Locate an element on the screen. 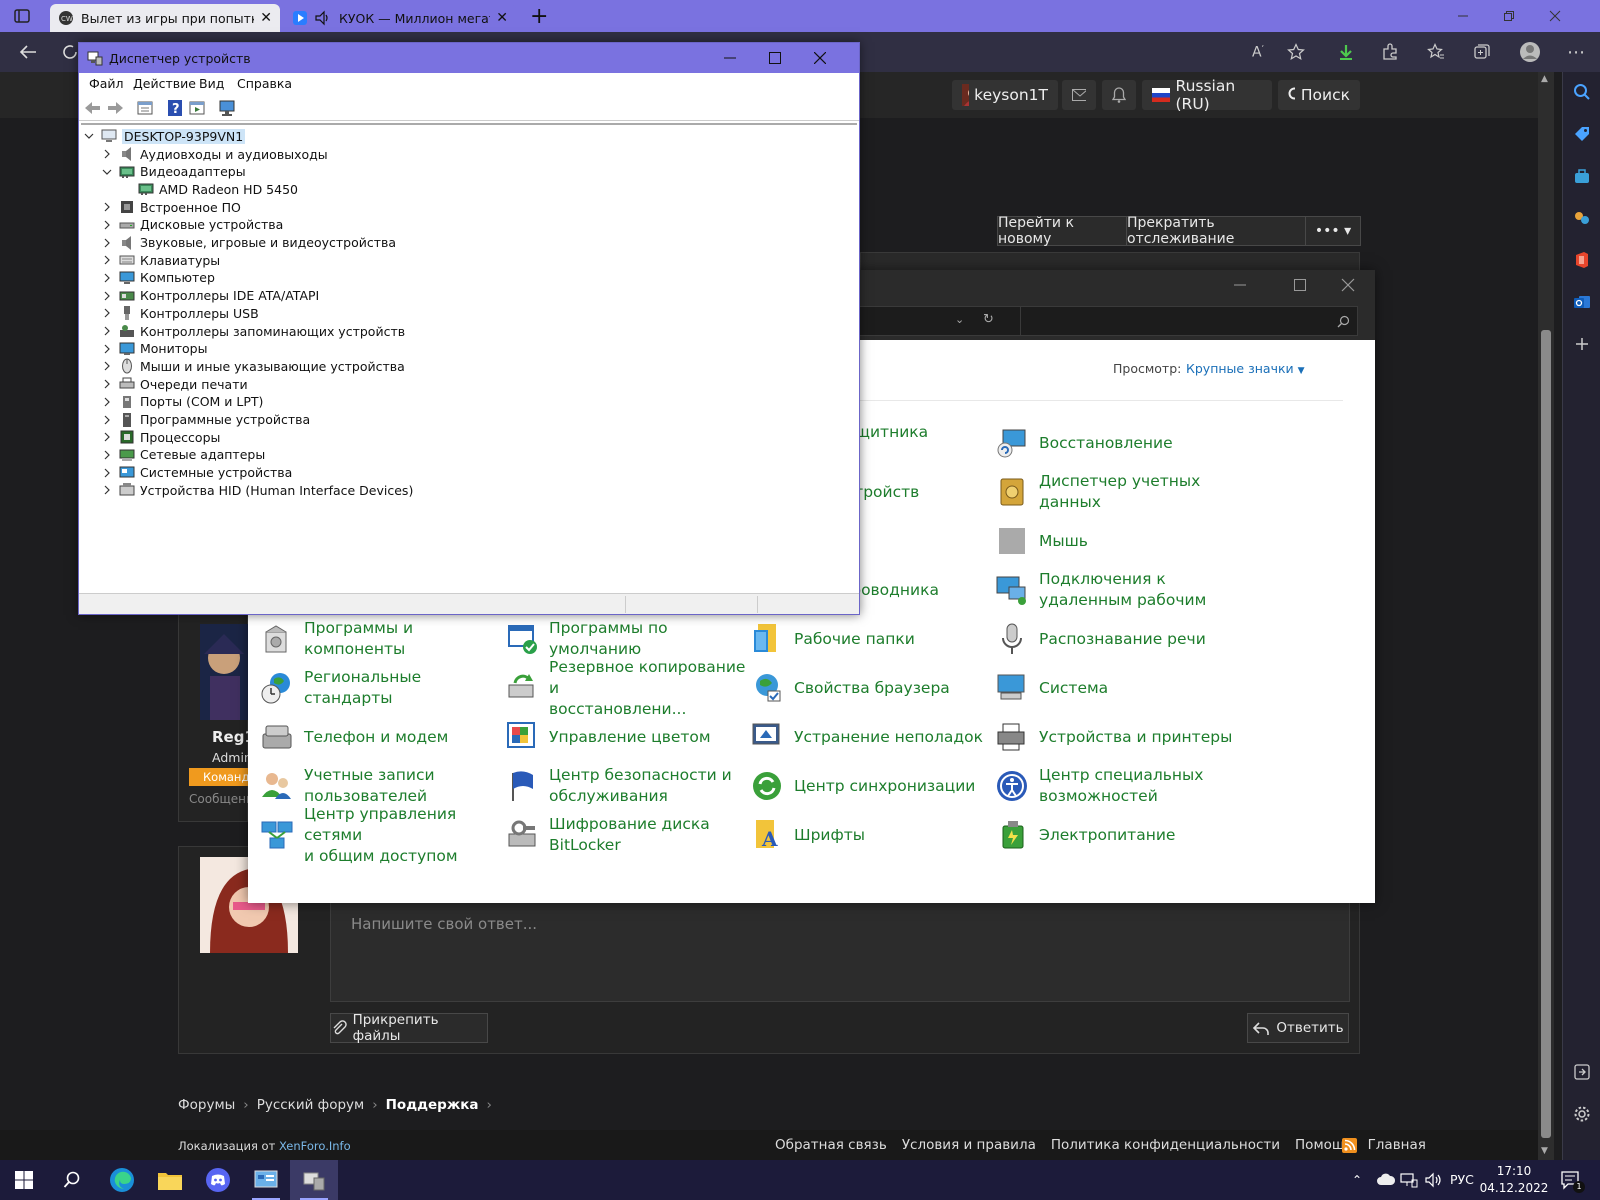  breadcrumb-support: Поддержка is located at coordinates (432, 1105).